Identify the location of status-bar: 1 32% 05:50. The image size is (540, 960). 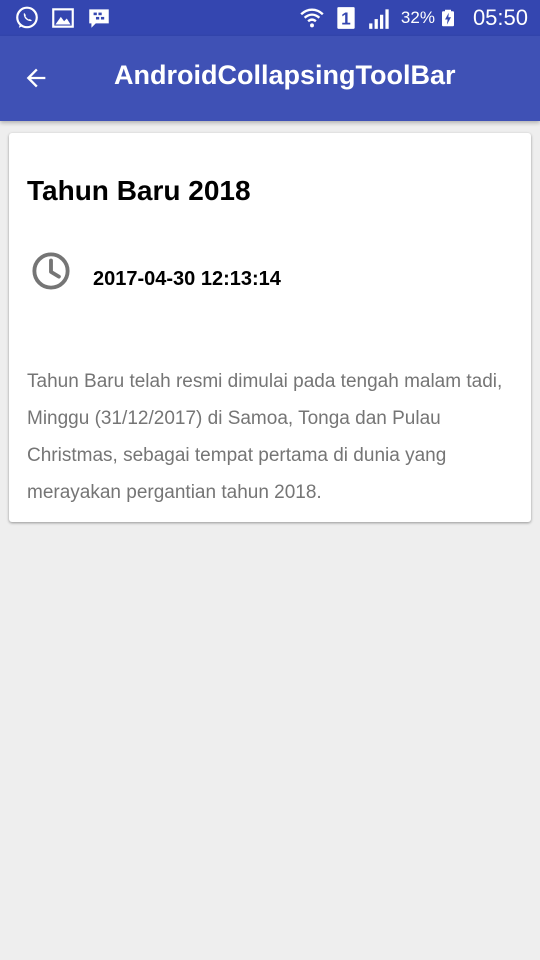
(270, 18).